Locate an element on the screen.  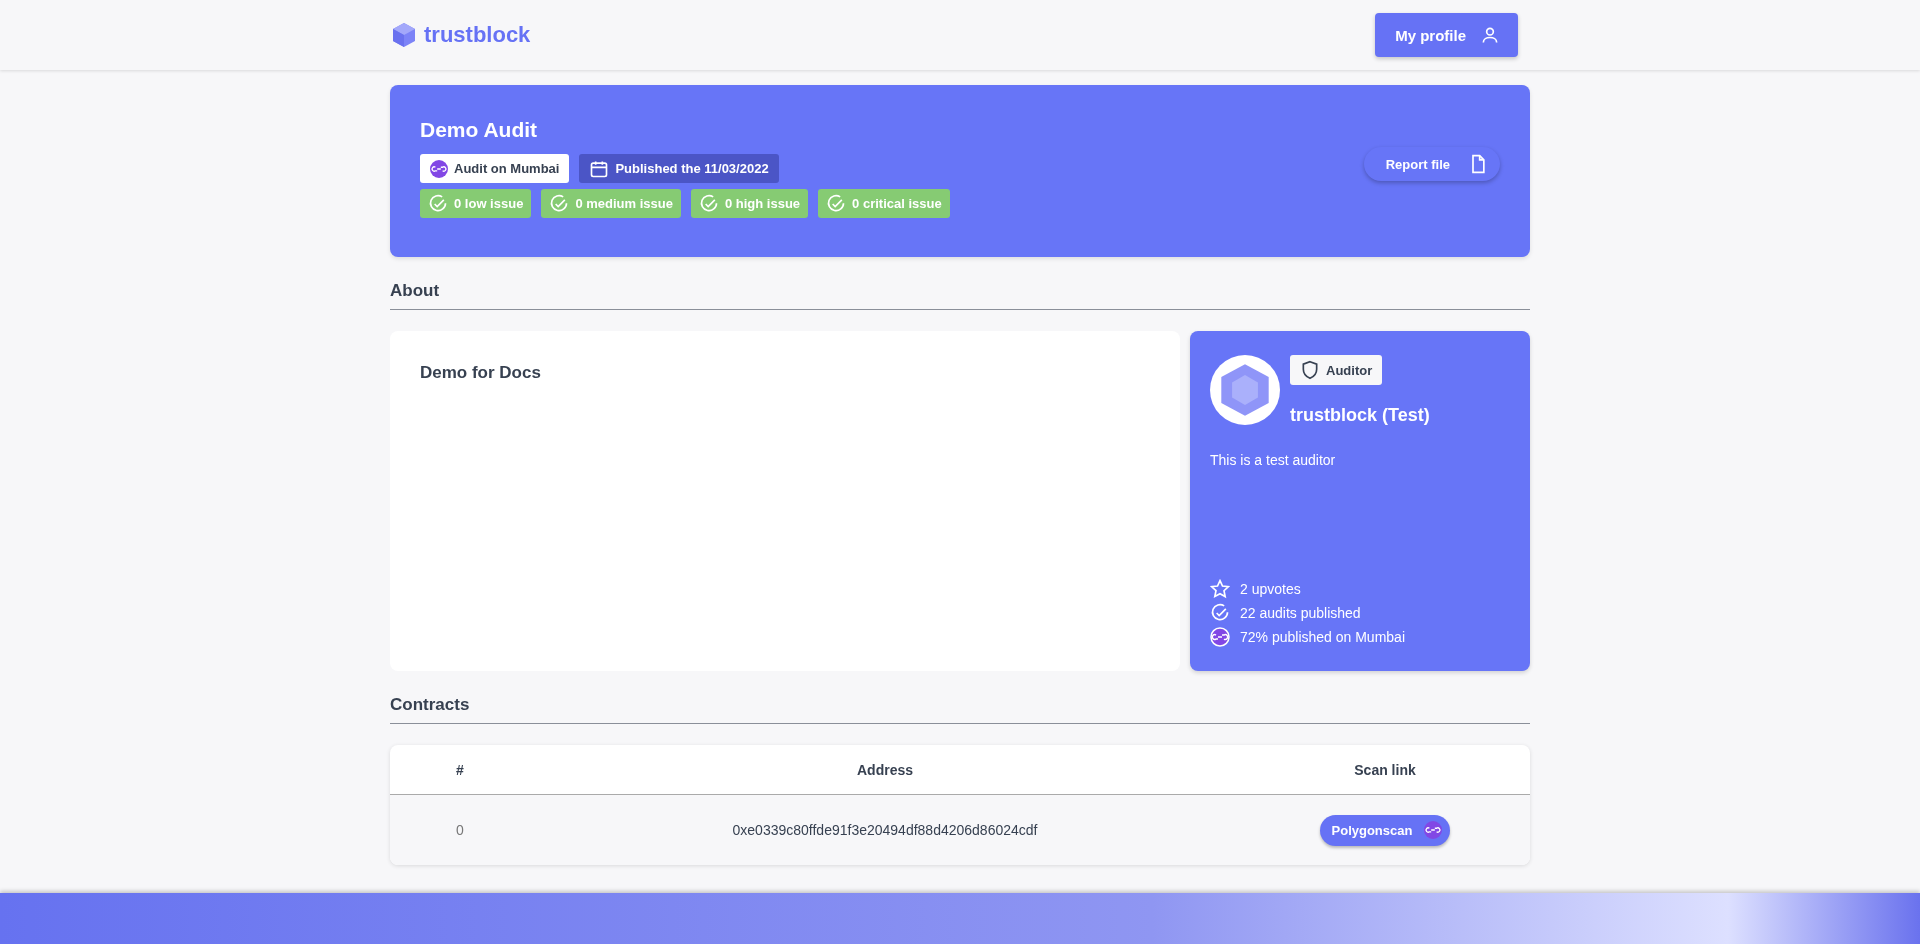
column-header: Scan link is located at coordinates (1385, 769).